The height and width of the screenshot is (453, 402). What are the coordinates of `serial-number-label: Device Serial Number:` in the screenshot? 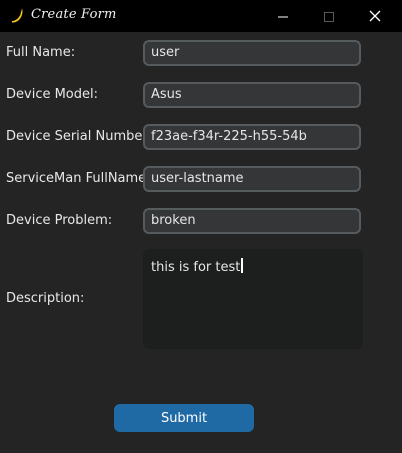 It's located at (79, 136).